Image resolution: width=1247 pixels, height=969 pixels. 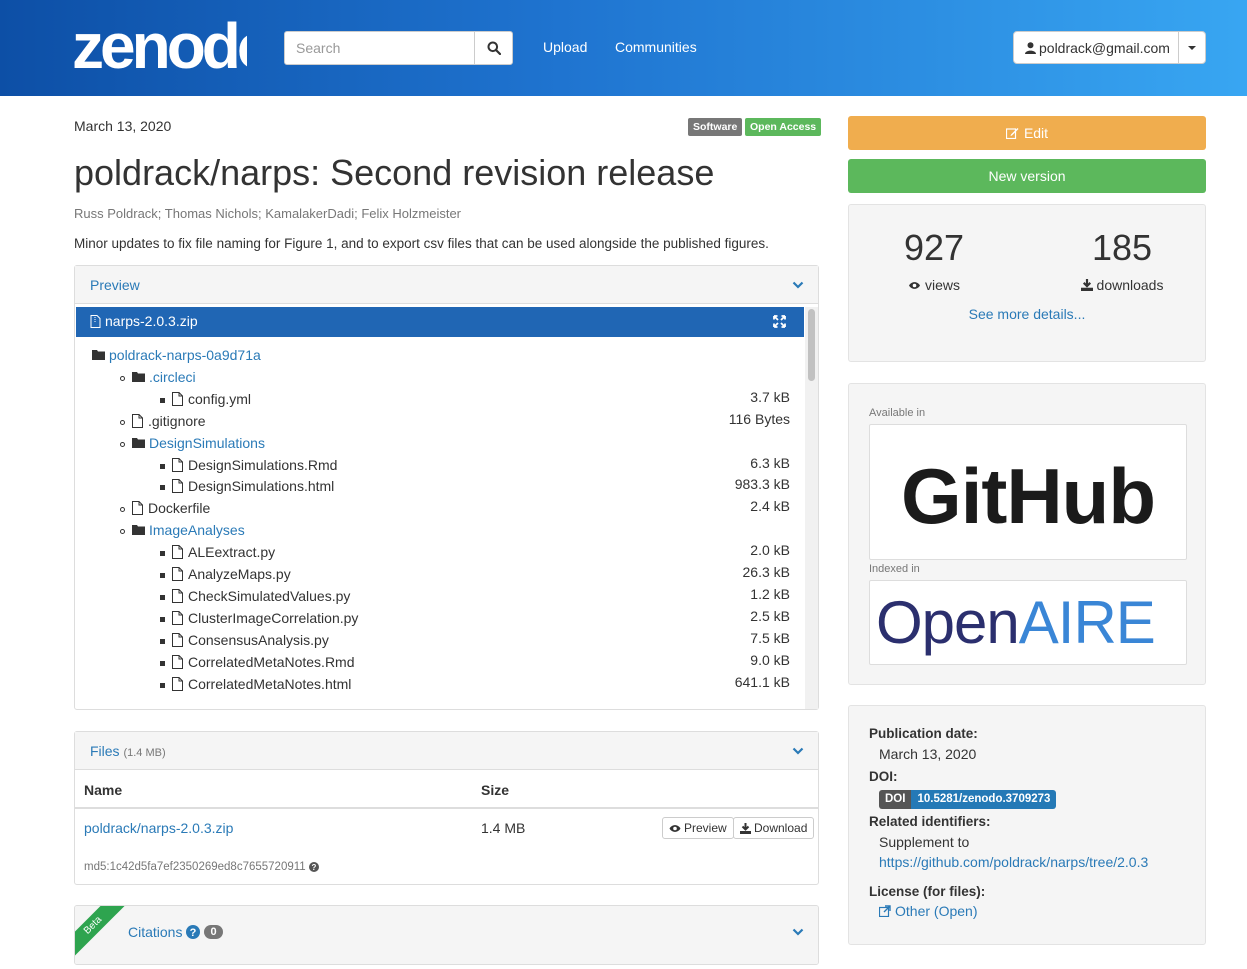 I want to click on new-version-label: New version, so click(x=1027, y=176).